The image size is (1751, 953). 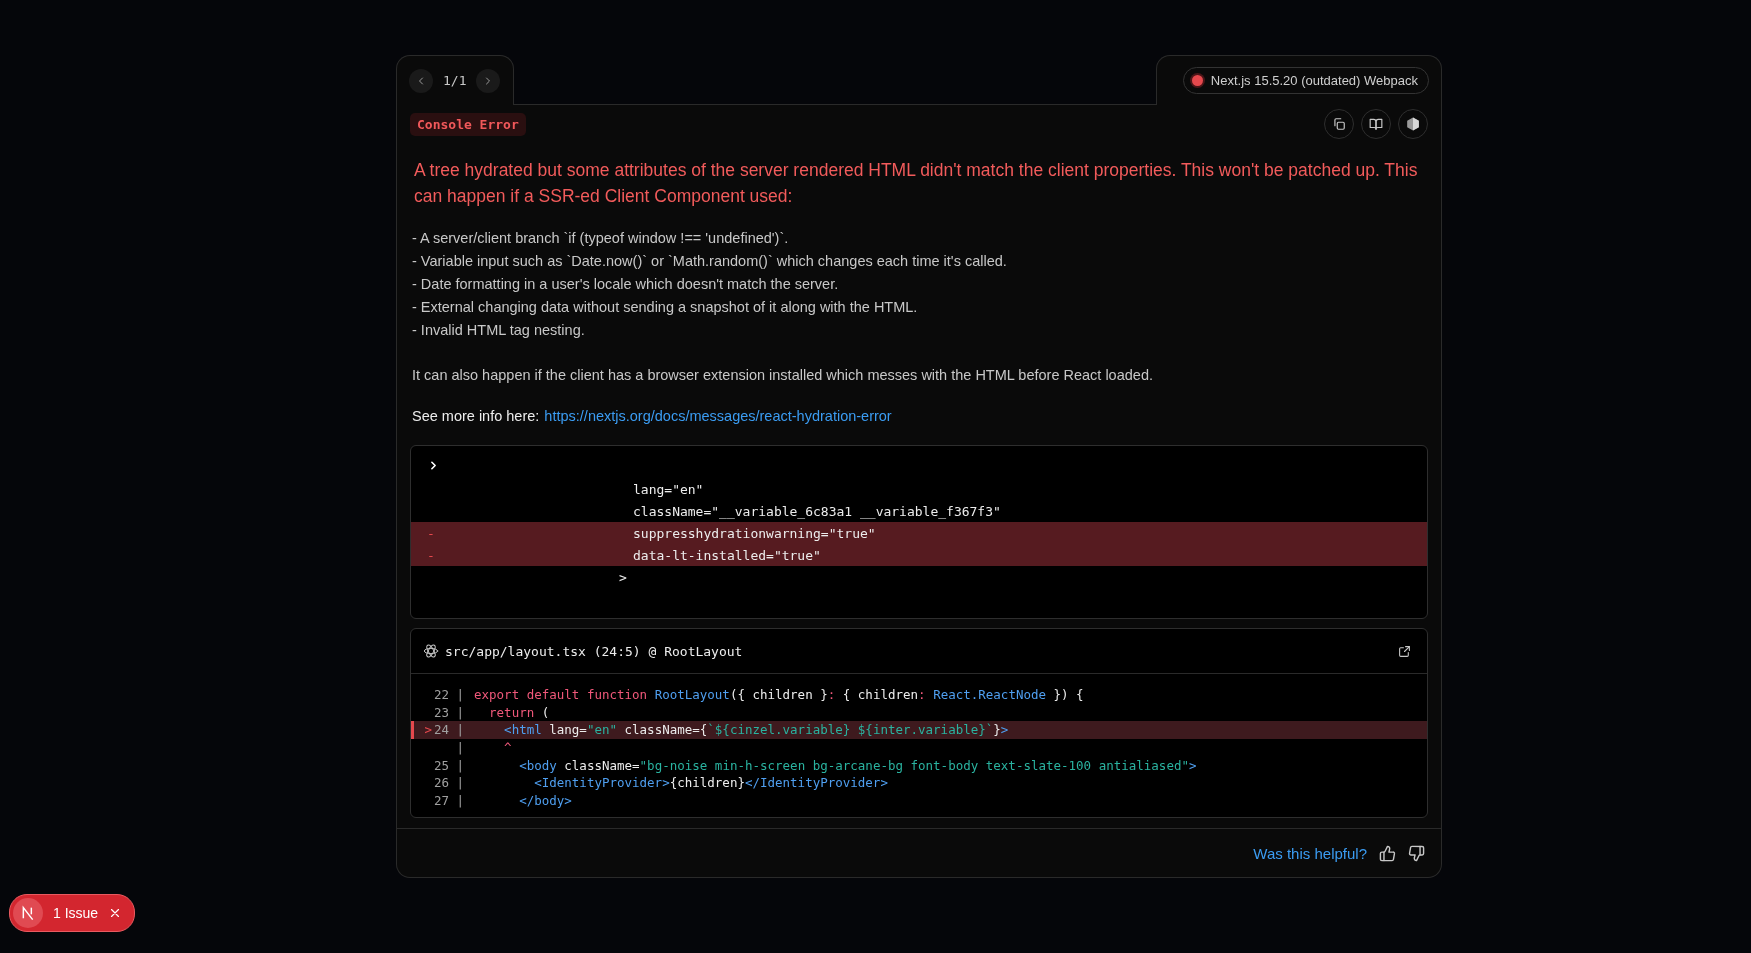 I want to click on cause-item: - External changing data without sending a snapshot of it along with the HTML., so click(x=665, y=307).